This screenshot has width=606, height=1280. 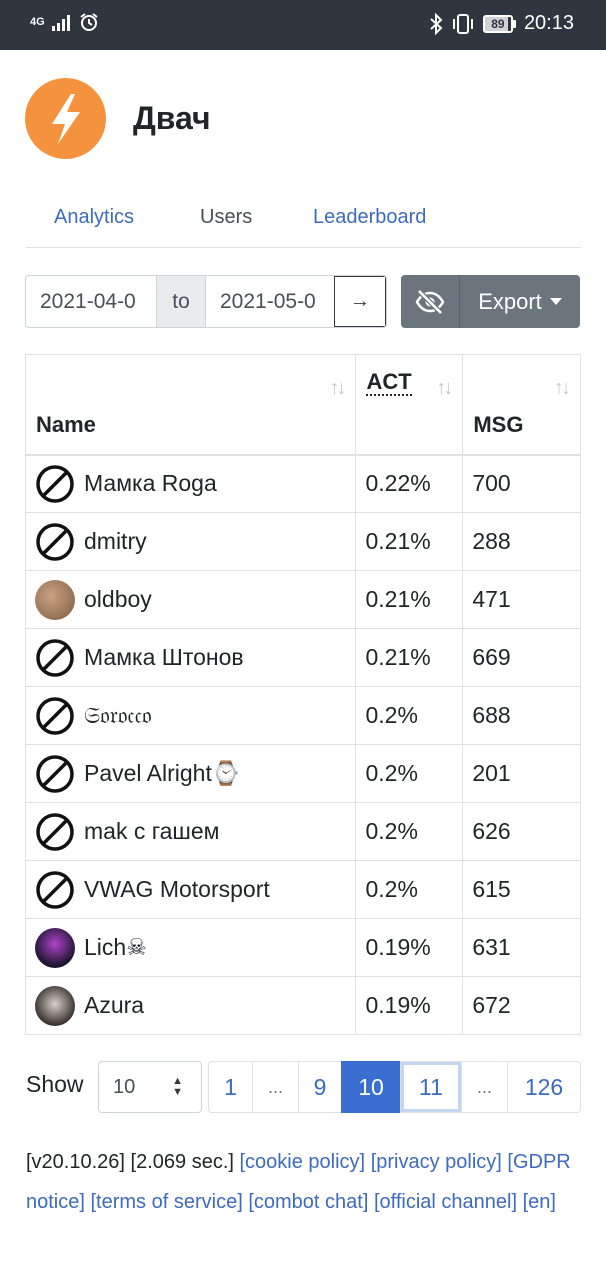 I want to click on column-header-name-label: Name, so click(x=66, y=424).